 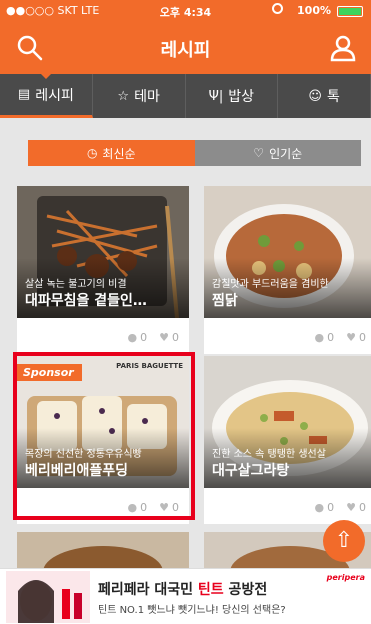 What do you see at coordinates (119, 153) in the screenshot?
I see `sort-latest-label: 최신순` at bounding box center [119, 153].